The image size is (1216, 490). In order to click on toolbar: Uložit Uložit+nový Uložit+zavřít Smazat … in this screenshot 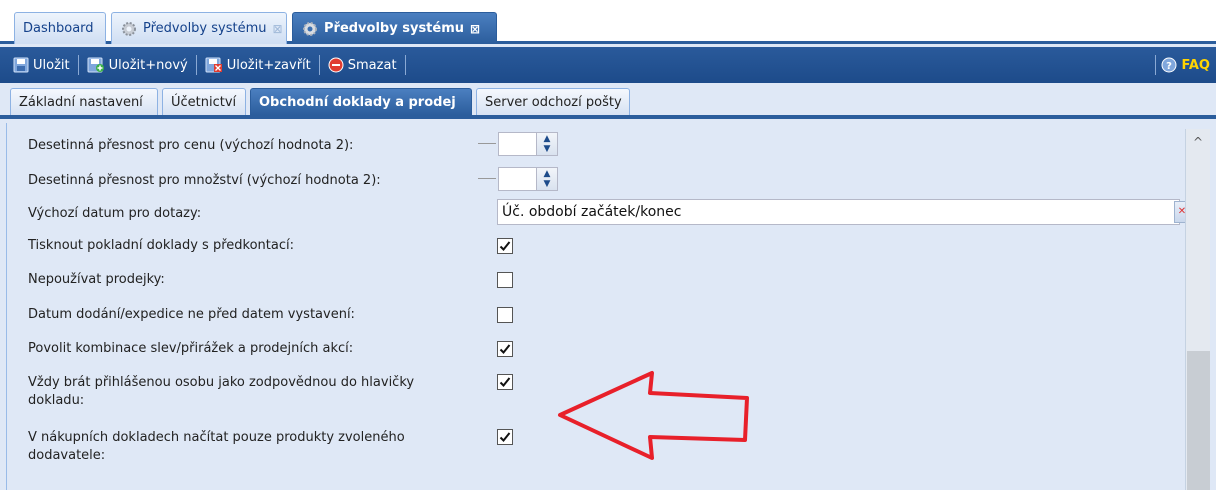, I will do `click(608, 65)`.